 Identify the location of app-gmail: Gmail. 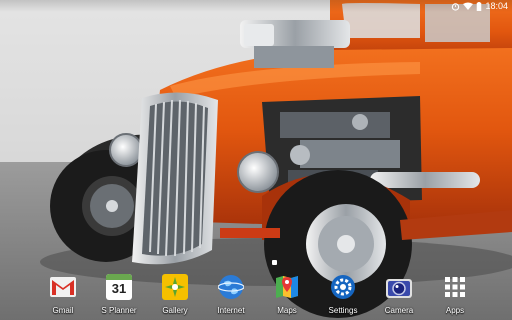
(63, 297).